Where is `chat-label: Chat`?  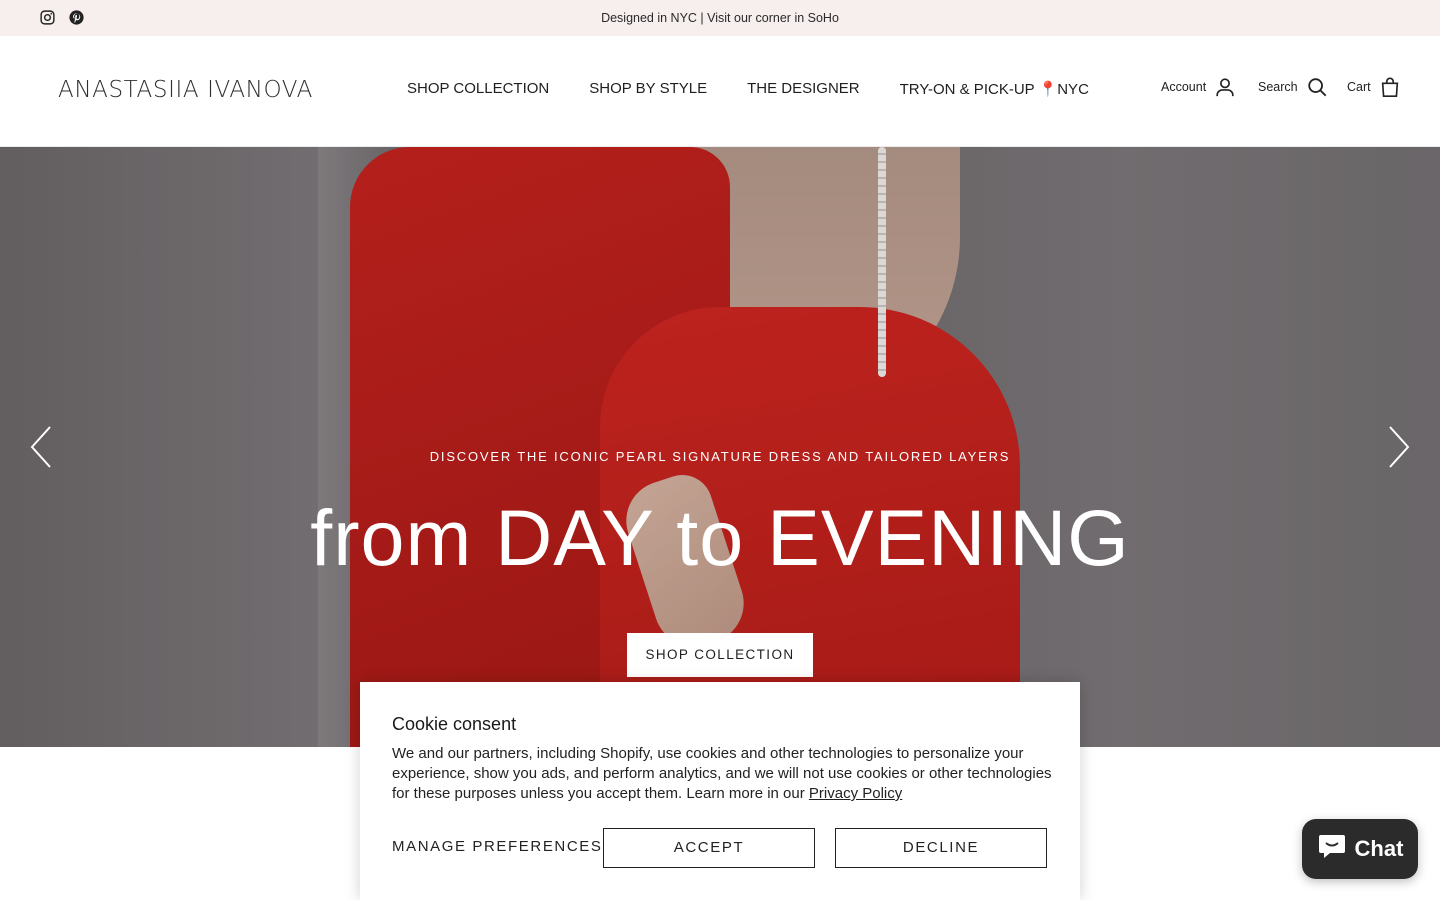
chat-label: Chat is located at coordinates (1379, 848).